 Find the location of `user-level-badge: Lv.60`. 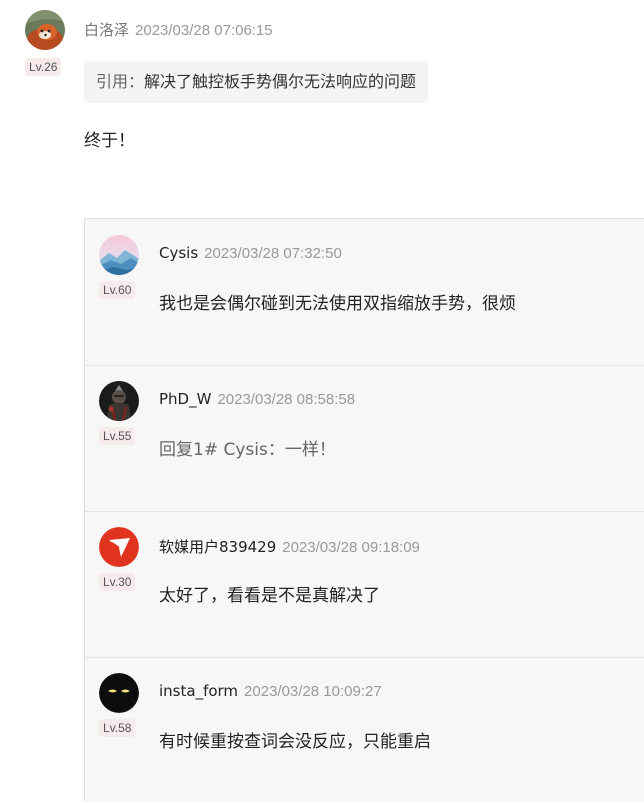

user-level-badge: Lv.60 is located at coordinates (117, 290).